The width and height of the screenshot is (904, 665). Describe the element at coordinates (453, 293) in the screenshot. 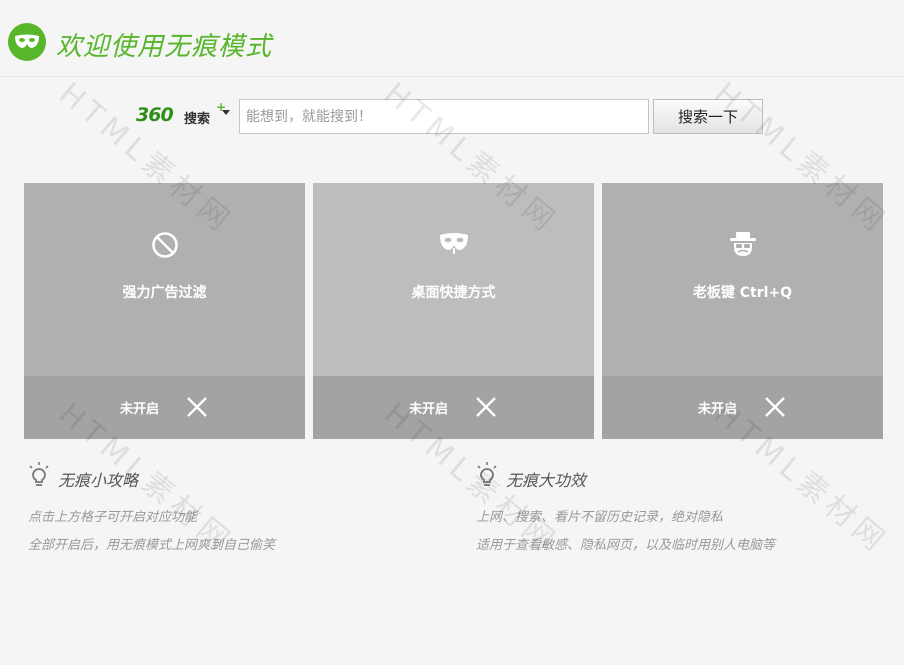

I see `card-title: 桌面快捷方式` at that location.